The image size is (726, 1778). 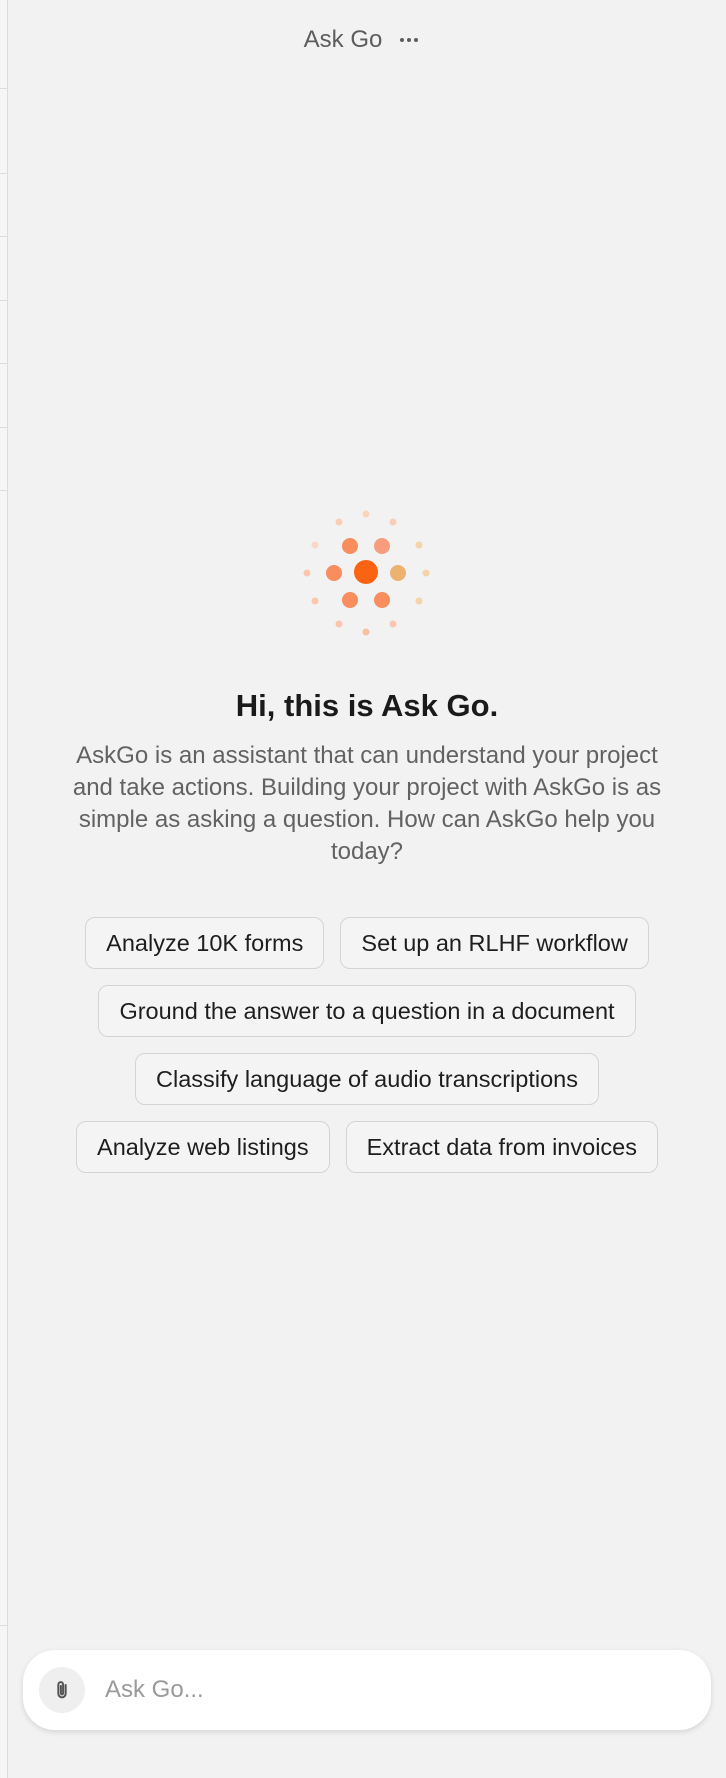 I want to click on orange-dots-burst-icon, so click(x=366, y=573).